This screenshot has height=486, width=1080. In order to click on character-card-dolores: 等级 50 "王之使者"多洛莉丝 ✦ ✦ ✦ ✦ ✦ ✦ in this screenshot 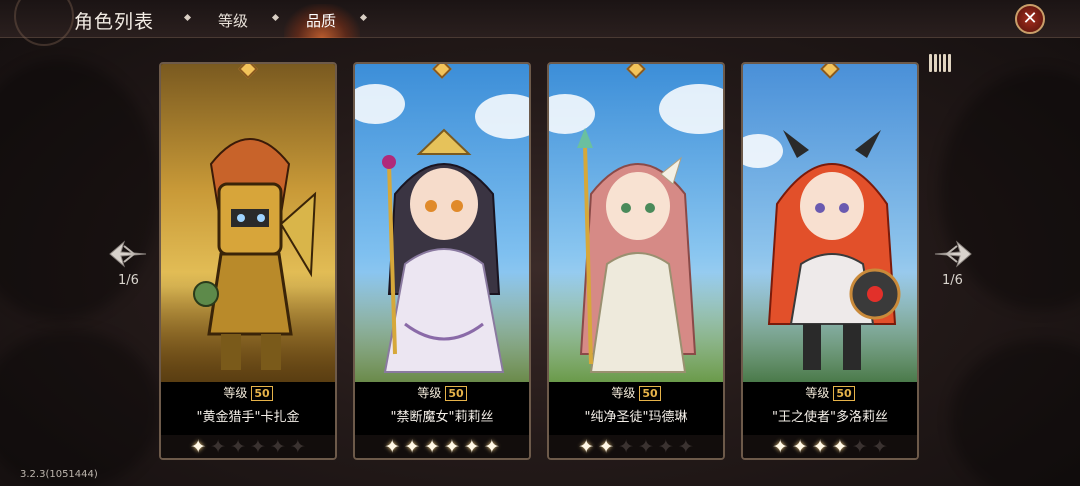, I will do `click(830, 261)`.